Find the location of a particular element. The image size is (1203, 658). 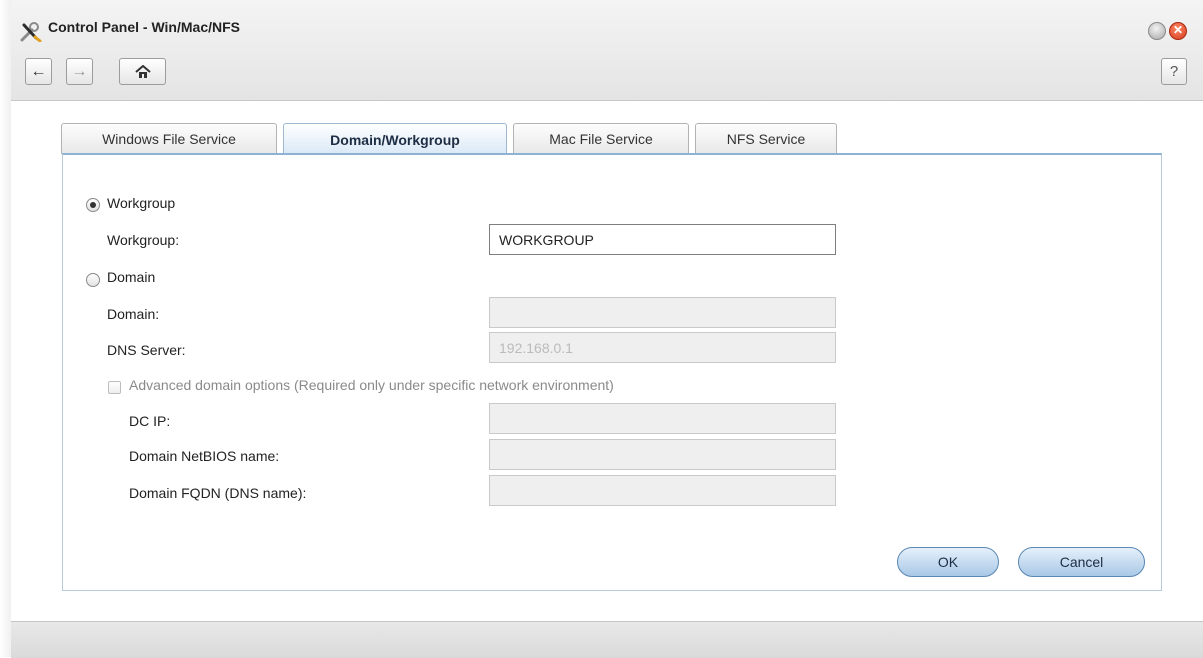

tab-label: Mac File Service is located at coordinates (601, 139).